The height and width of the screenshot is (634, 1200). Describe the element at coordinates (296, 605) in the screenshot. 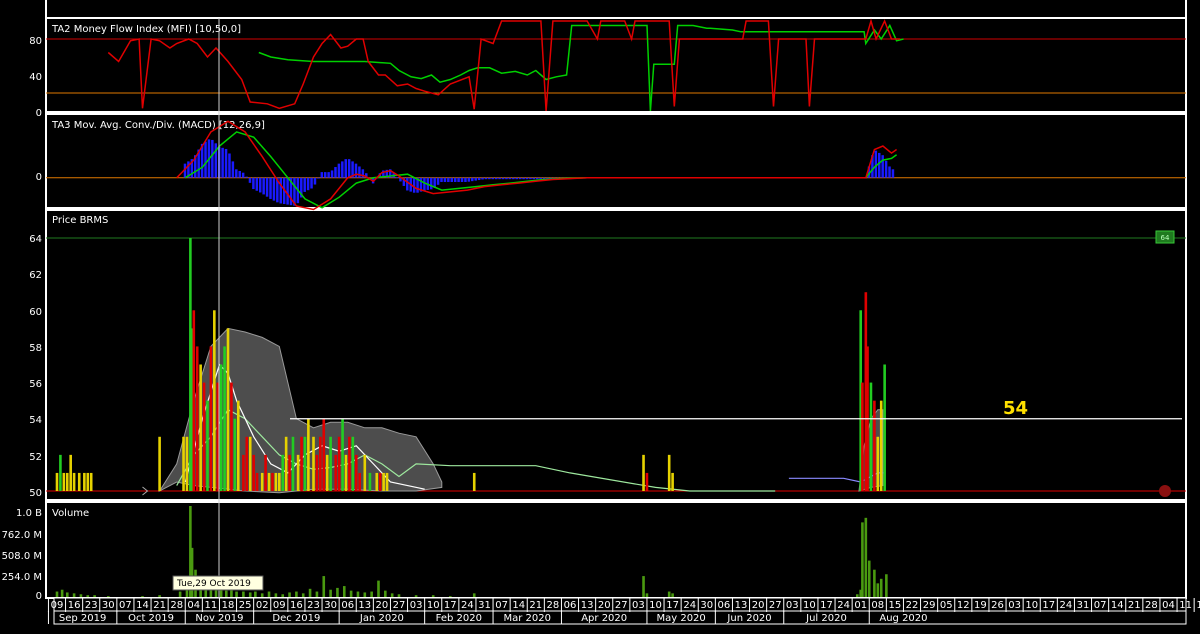

I see `day-tick-label: 16` at that location.